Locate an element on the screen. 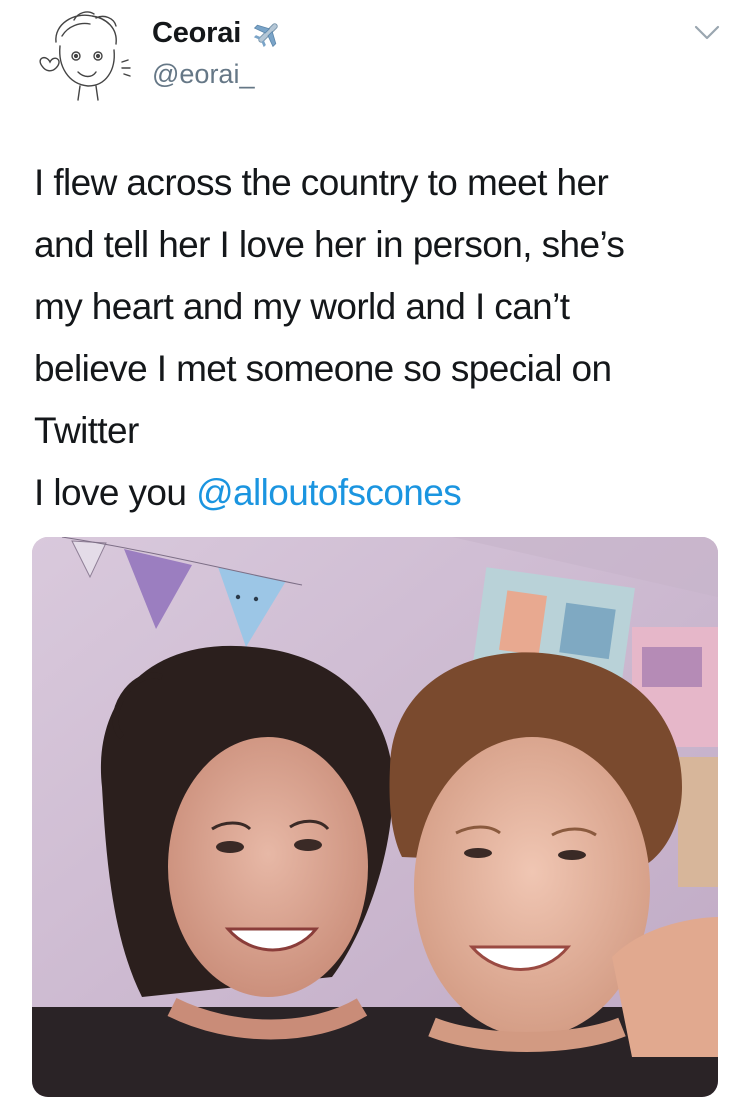  tweet-text-line: Twitter is located at coordinates (86, 430).